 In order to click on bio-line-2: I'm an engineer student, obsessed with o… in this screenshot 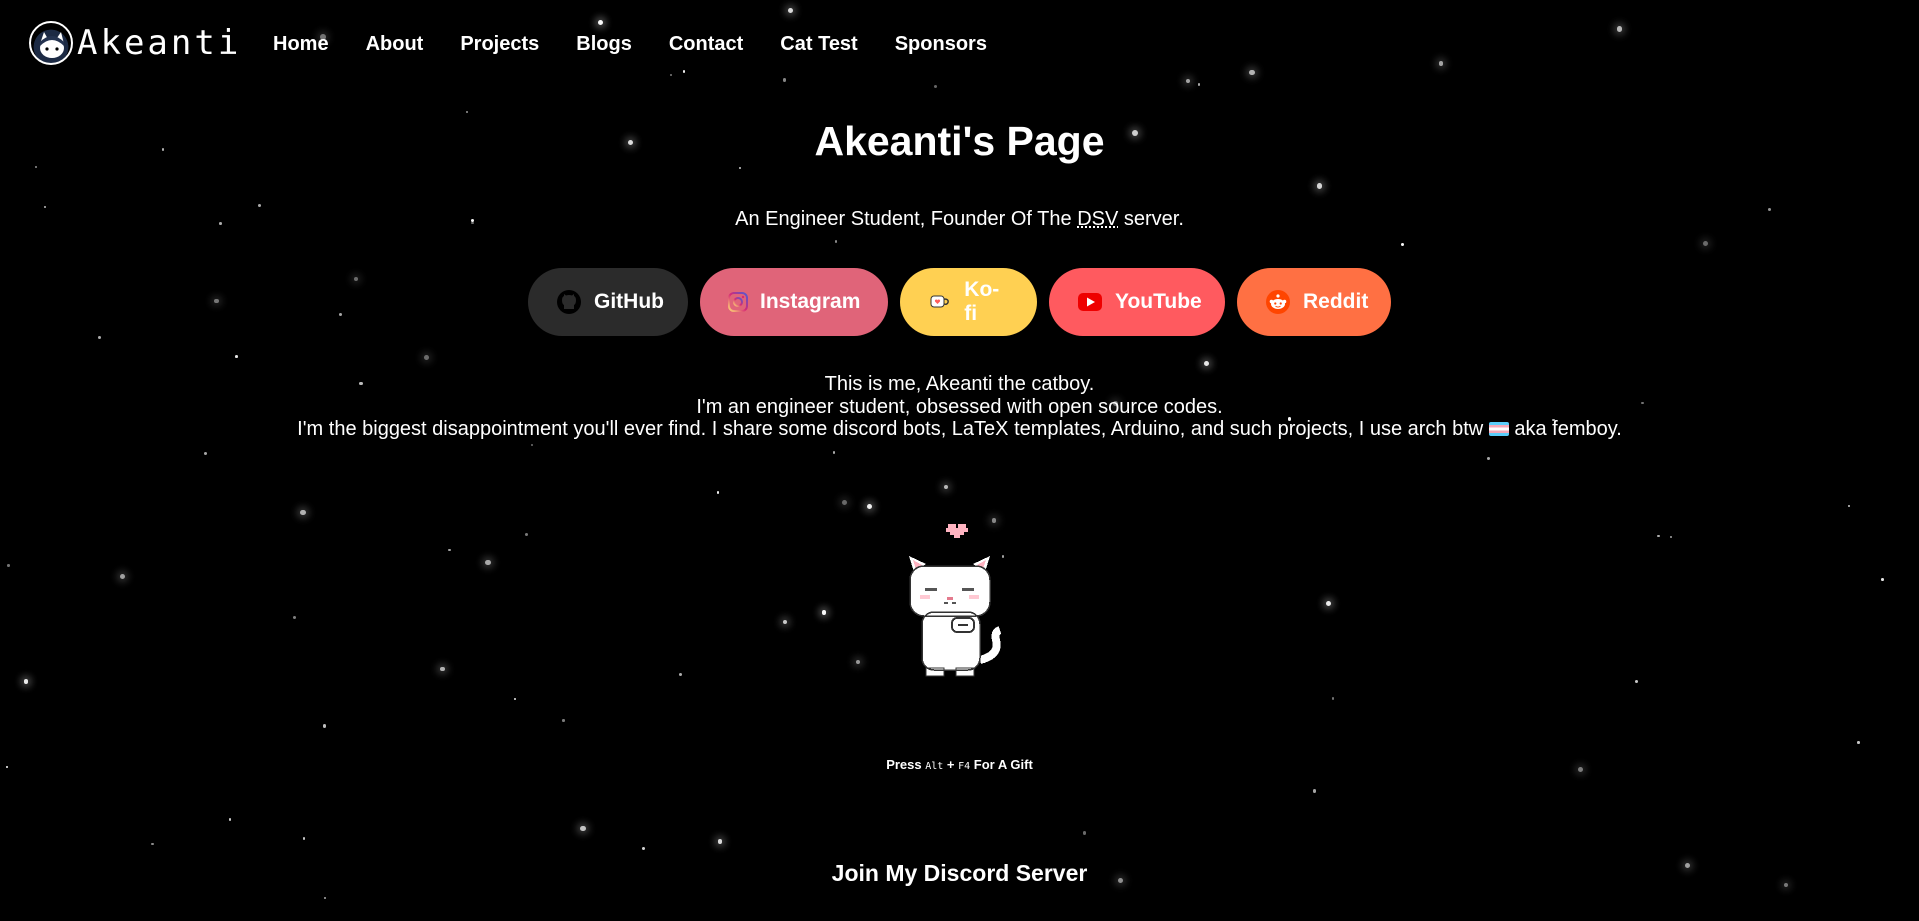, I will do `click(959, 406)`.